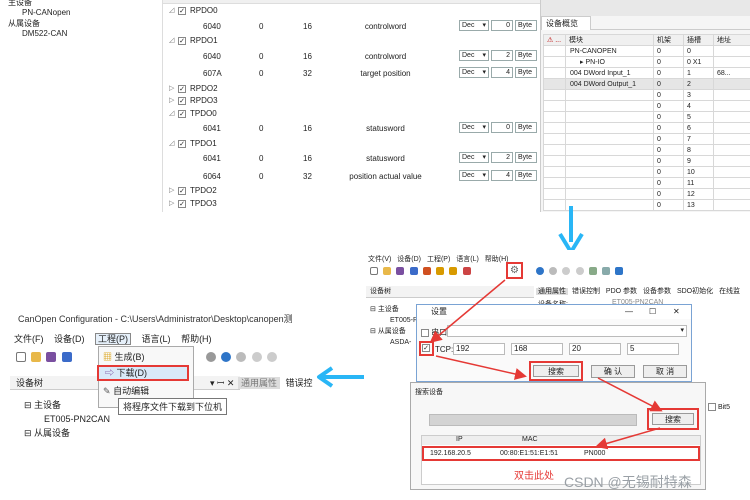  Describe the element at coordinates (546, 364) in the screenshot. I see `annotation-arrows` at that location.